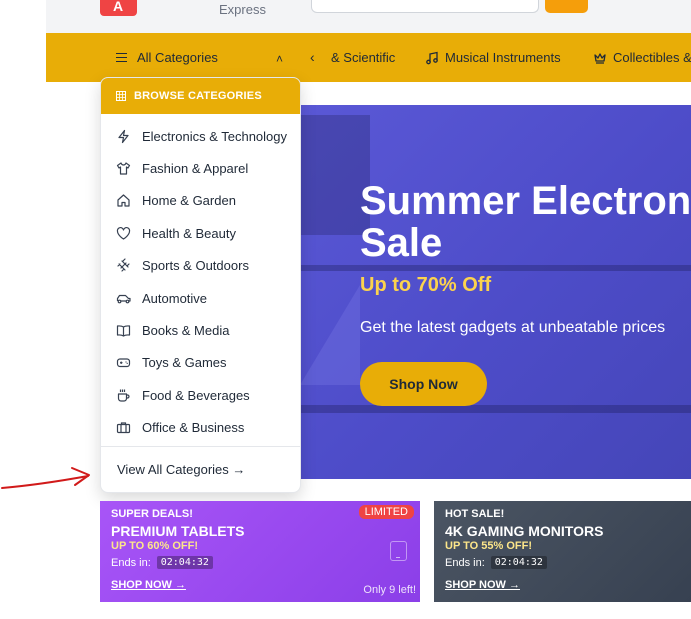 Image resolution: width=691 pixels, height=619 pixels. Describe the element at coordinates (184, 363) in the screenshot. I see `category-label: Toys & Games` at that location.